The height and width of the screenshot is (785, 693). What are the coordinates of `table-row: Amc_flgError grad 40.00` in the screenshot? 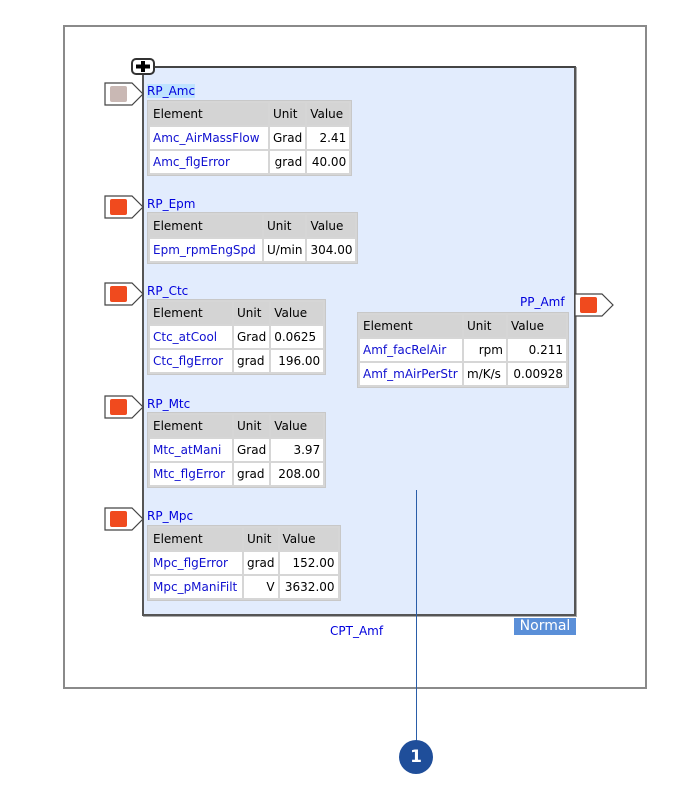 It's located at (250, 162).